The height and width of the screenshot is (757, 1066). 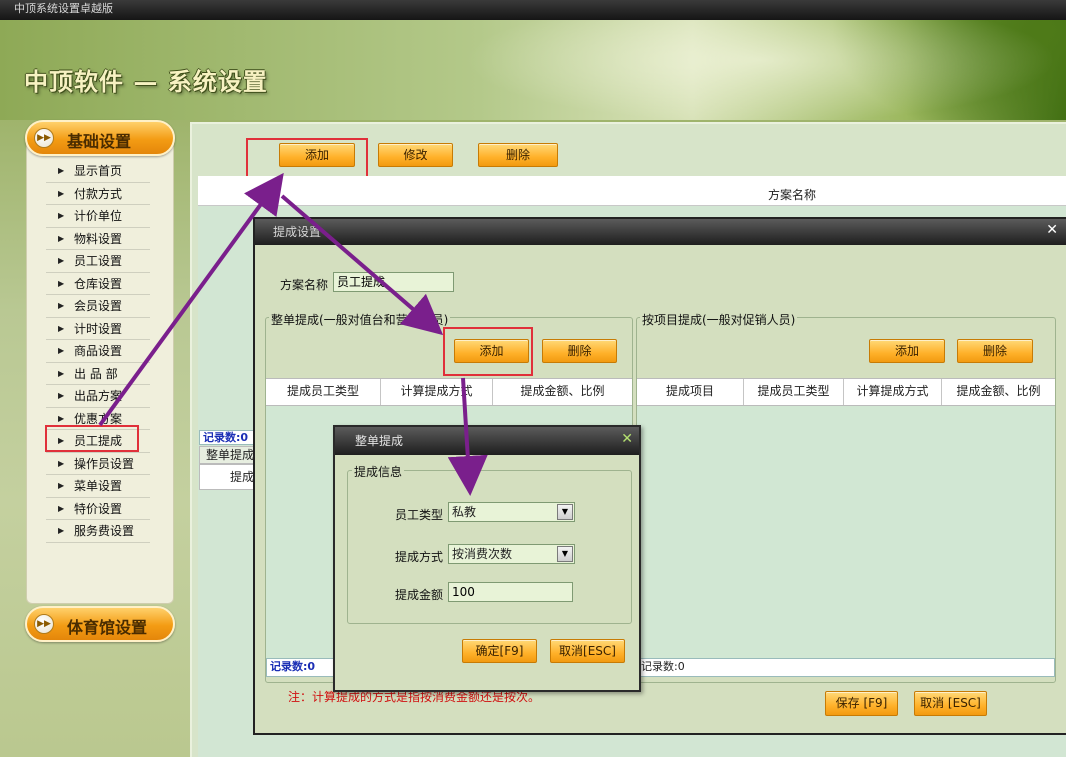 I want to click on item-add-button: 添加, so click(x=907, y=351).